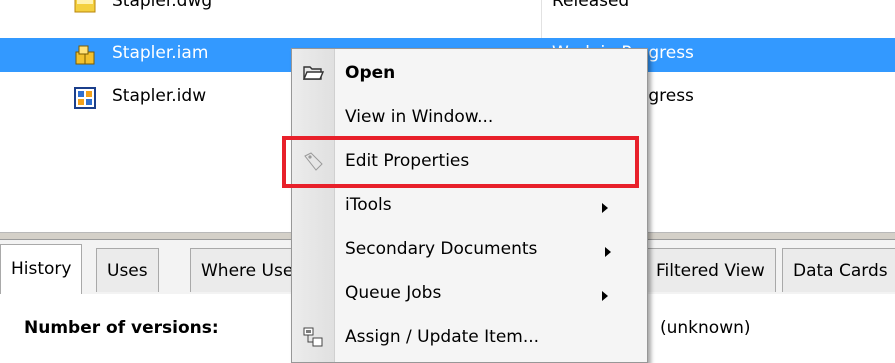 This screenshot has width=895, height=363. I want to click on menu-item-label: iTools, so click(368, 205).